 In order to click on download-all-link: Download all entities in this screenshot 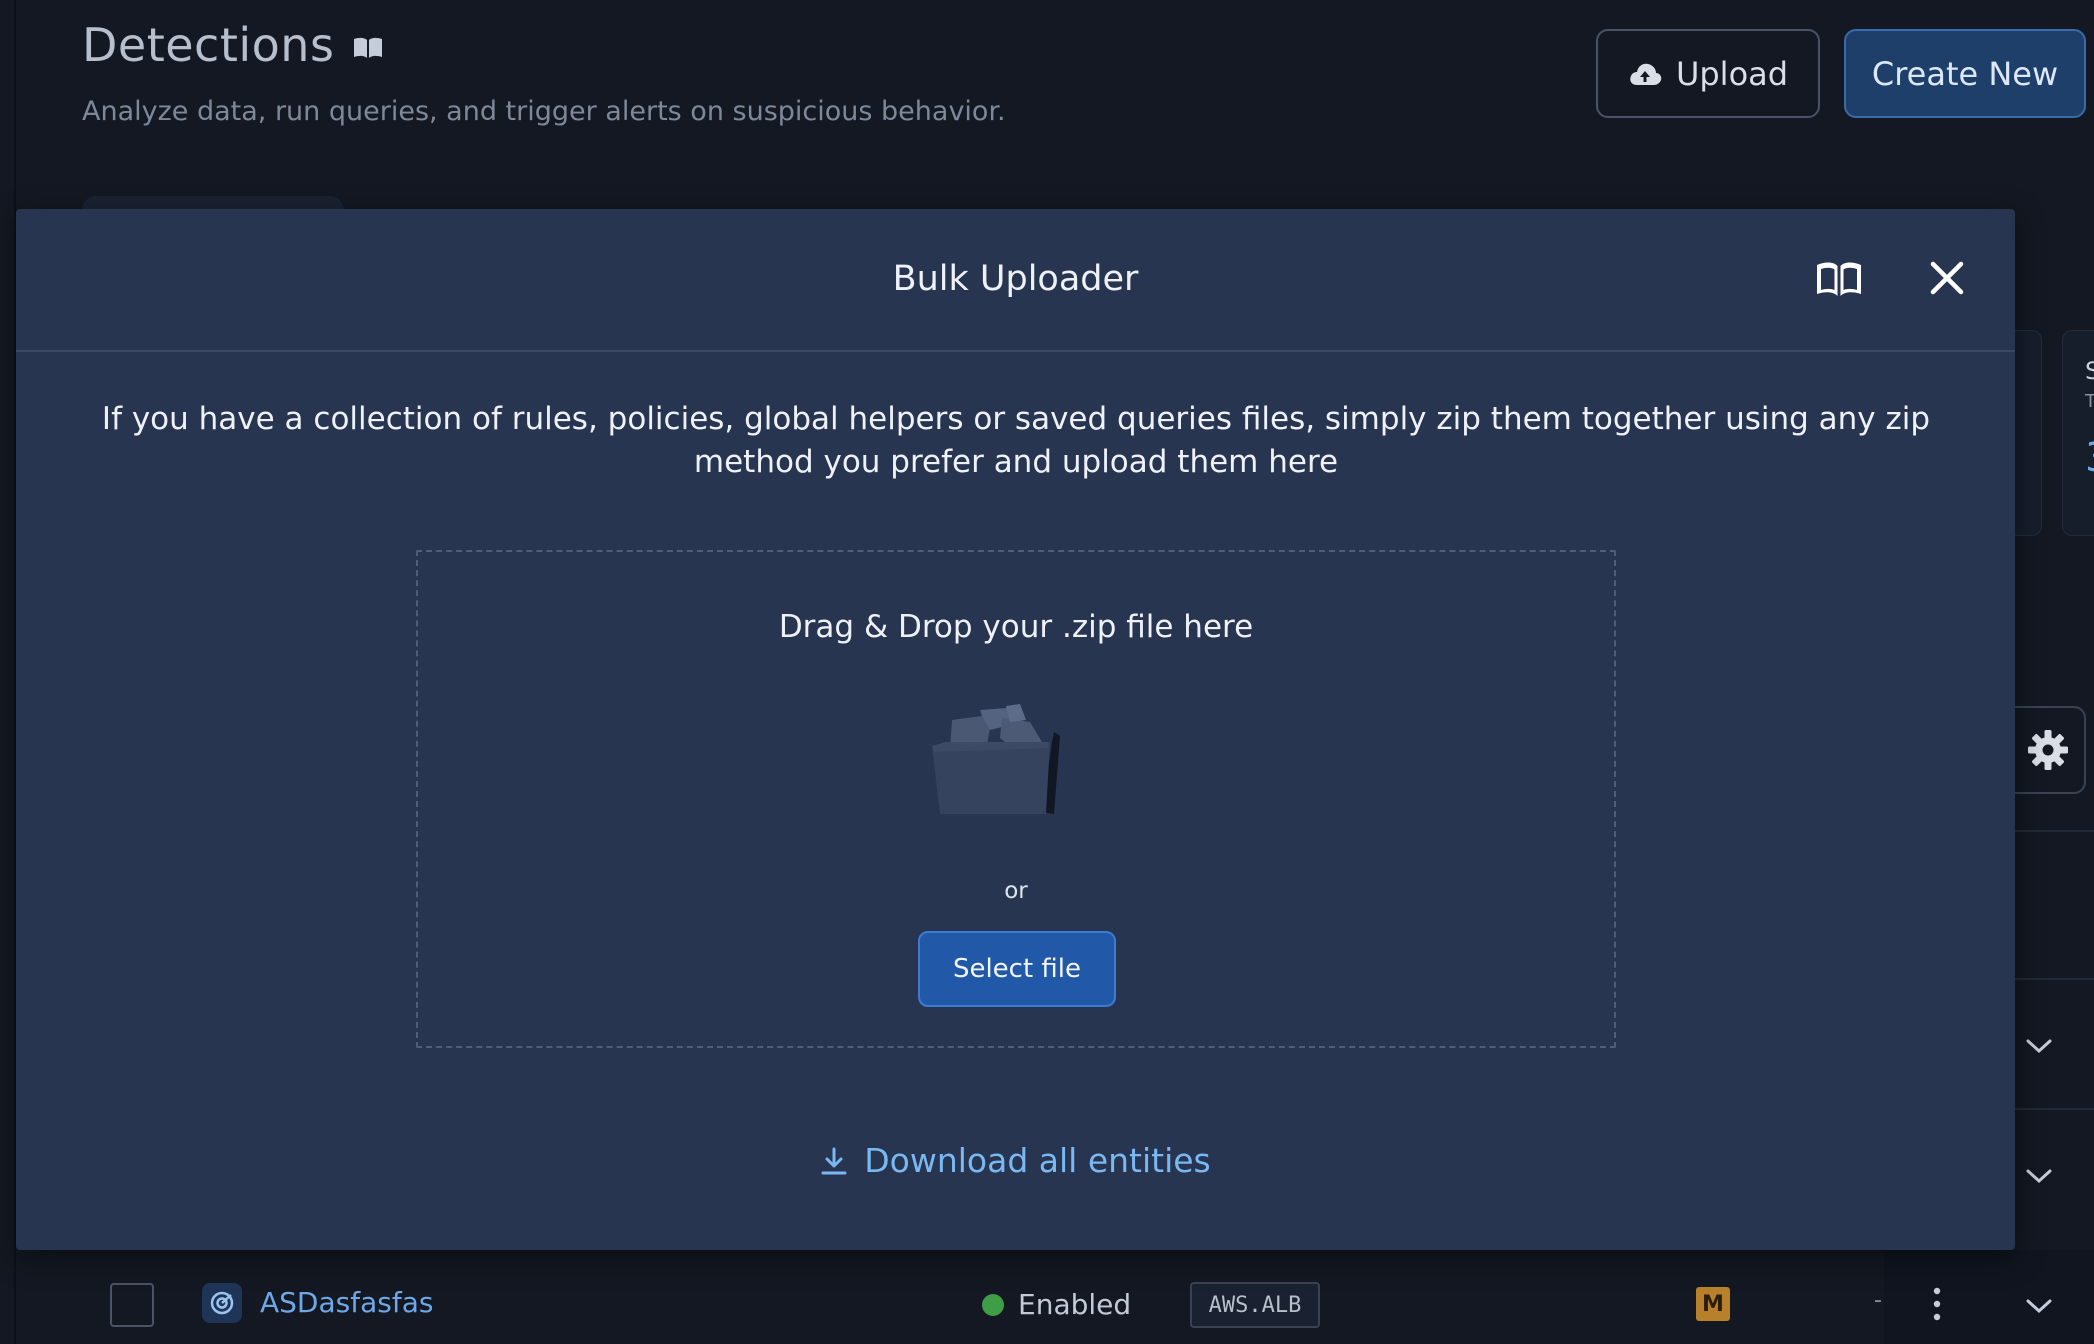, I will do `click(1015, 1160)`.